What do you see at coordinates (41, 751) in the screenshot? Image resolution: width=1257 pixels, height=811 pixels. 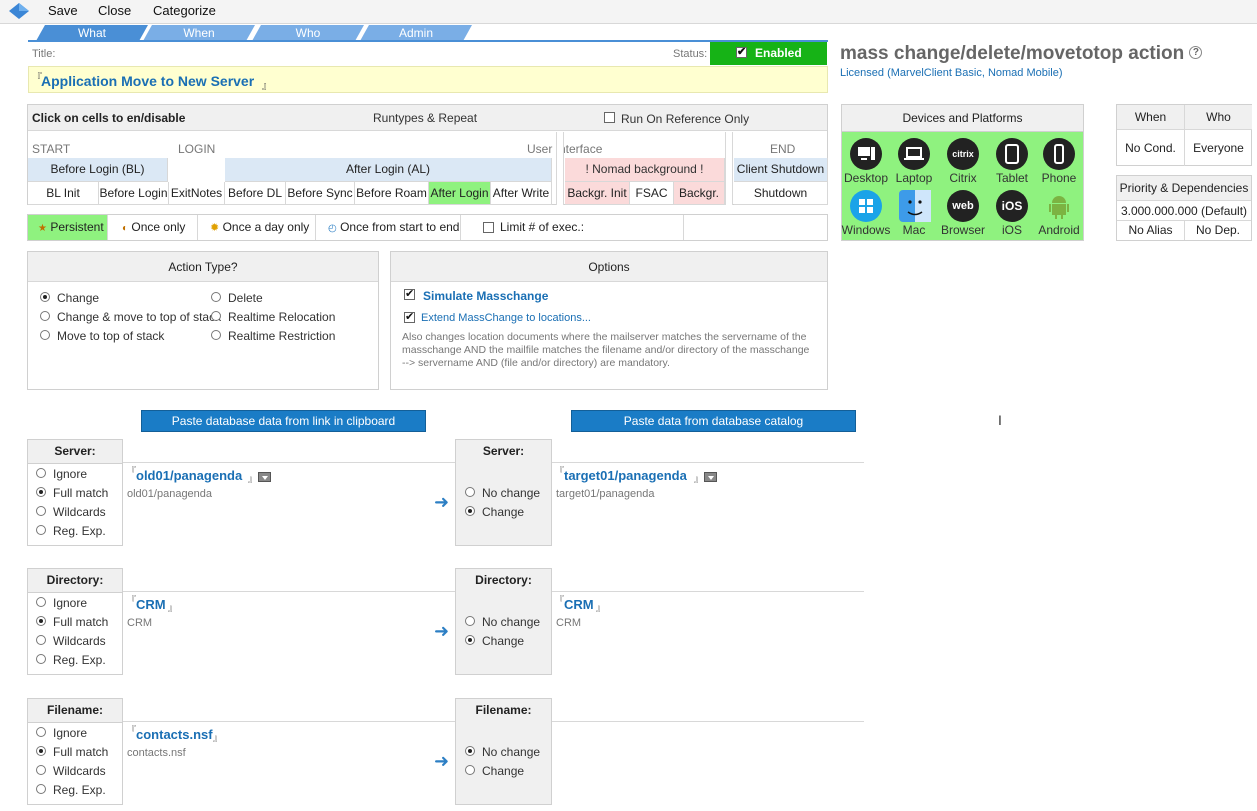 I see `filename-full-match-radio` at bounding box center [41, 751].